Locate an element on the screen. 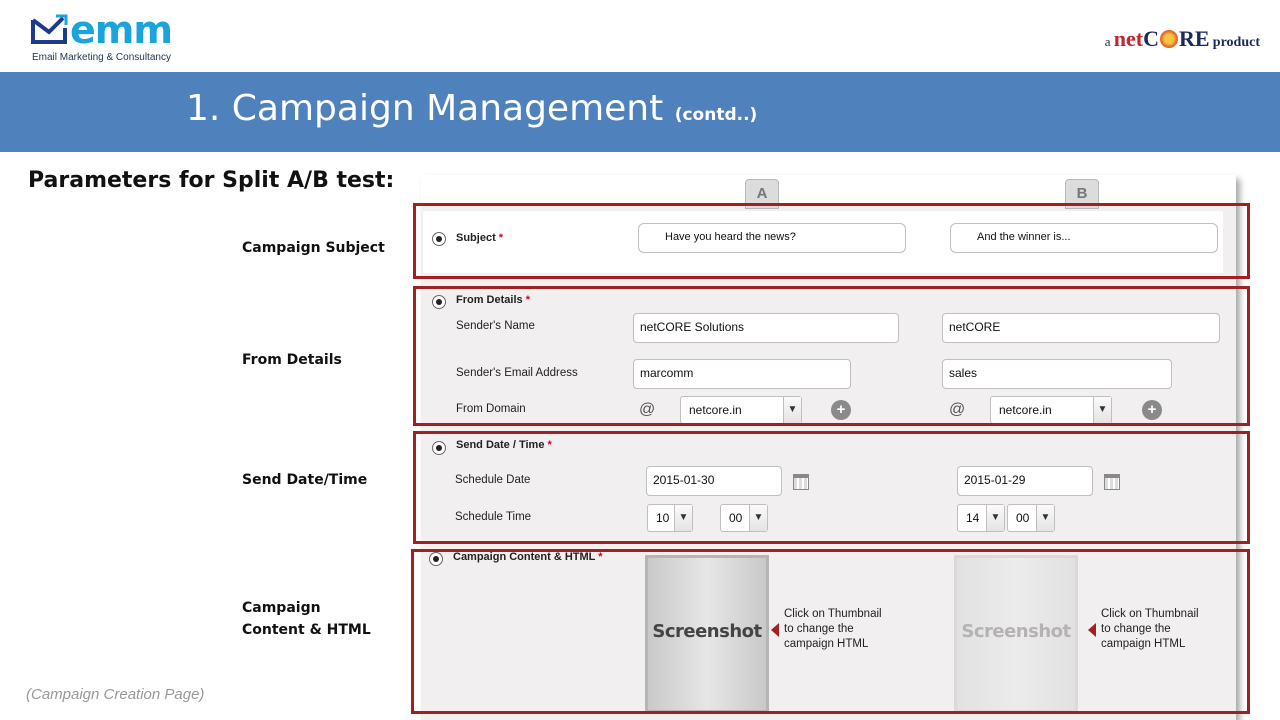  label-campaign-subject: Campaign Subject is located at coordinates (313, 248).